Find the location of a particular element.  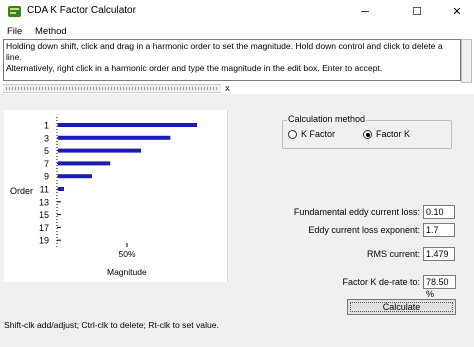

menu-method: Method is located at coordinates (51, 31).